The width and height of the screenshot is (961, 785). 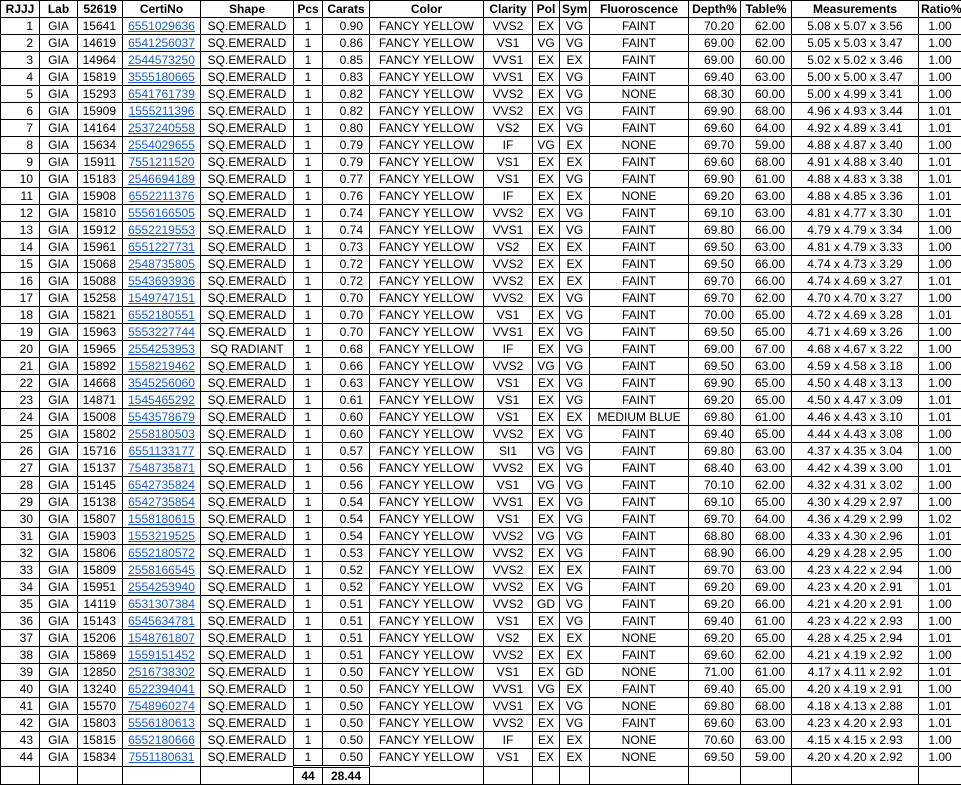 I want to click on certificate-link: 2554253940, so click(x=161, y=587).